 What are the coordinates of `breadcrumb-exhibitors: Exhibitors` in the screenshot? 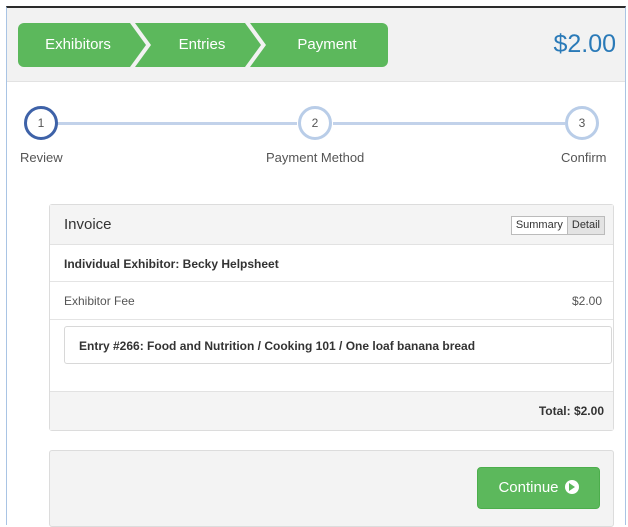 It's located at (82, 45).